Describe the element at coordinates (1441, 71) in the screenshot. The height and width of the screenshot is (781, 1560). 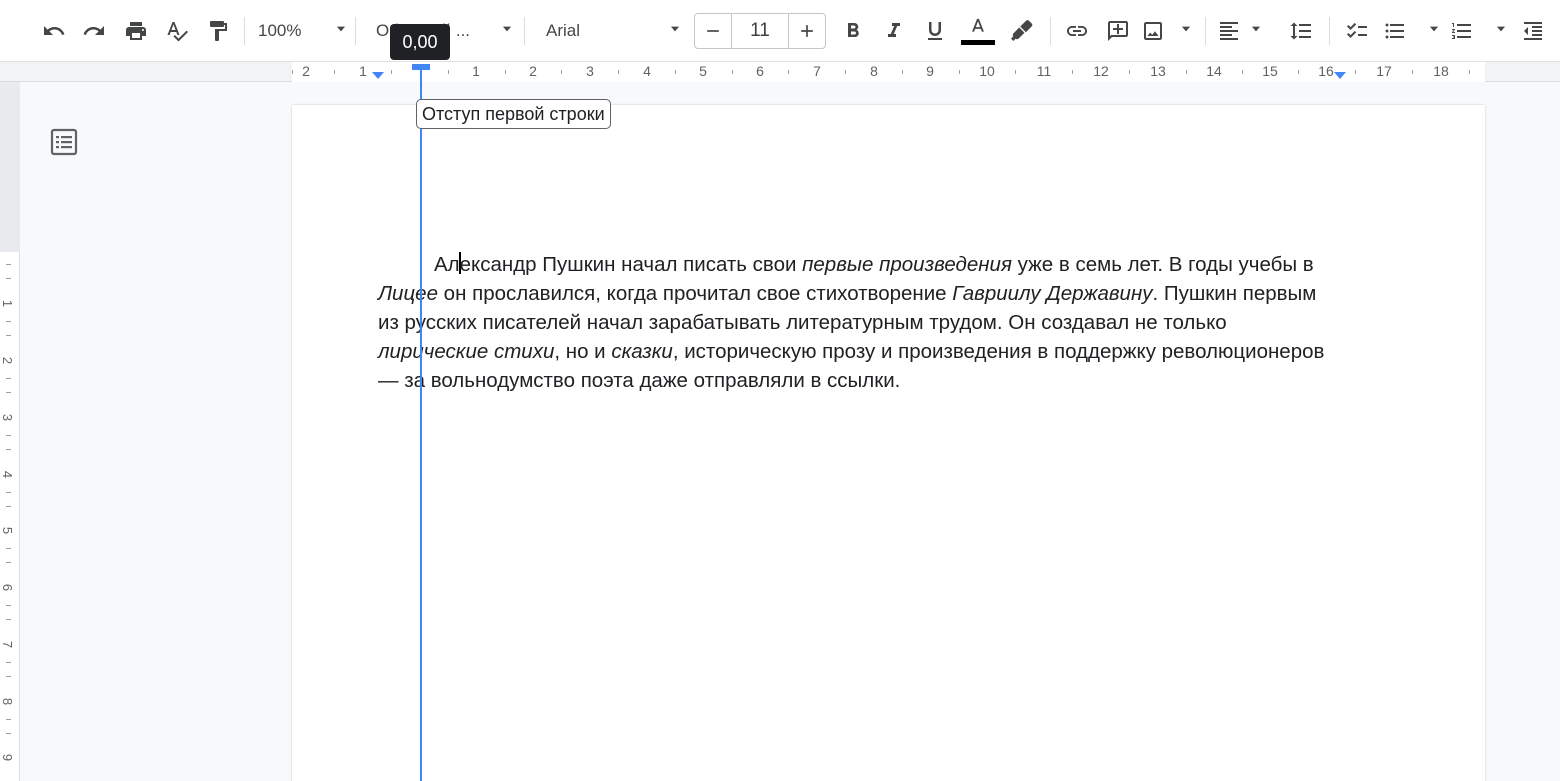
I see `ruler-number: 18` at that location.